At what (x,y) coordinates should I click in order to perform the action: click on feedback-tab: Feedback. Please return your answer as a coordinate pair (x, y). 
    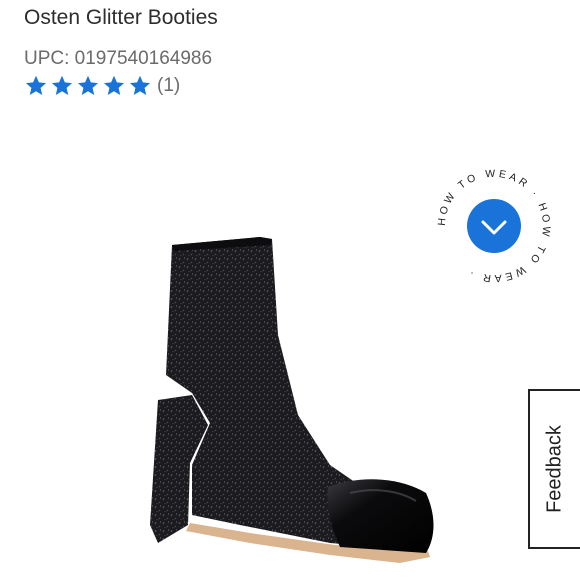
    Looking at the image, I should click on (554, 469).